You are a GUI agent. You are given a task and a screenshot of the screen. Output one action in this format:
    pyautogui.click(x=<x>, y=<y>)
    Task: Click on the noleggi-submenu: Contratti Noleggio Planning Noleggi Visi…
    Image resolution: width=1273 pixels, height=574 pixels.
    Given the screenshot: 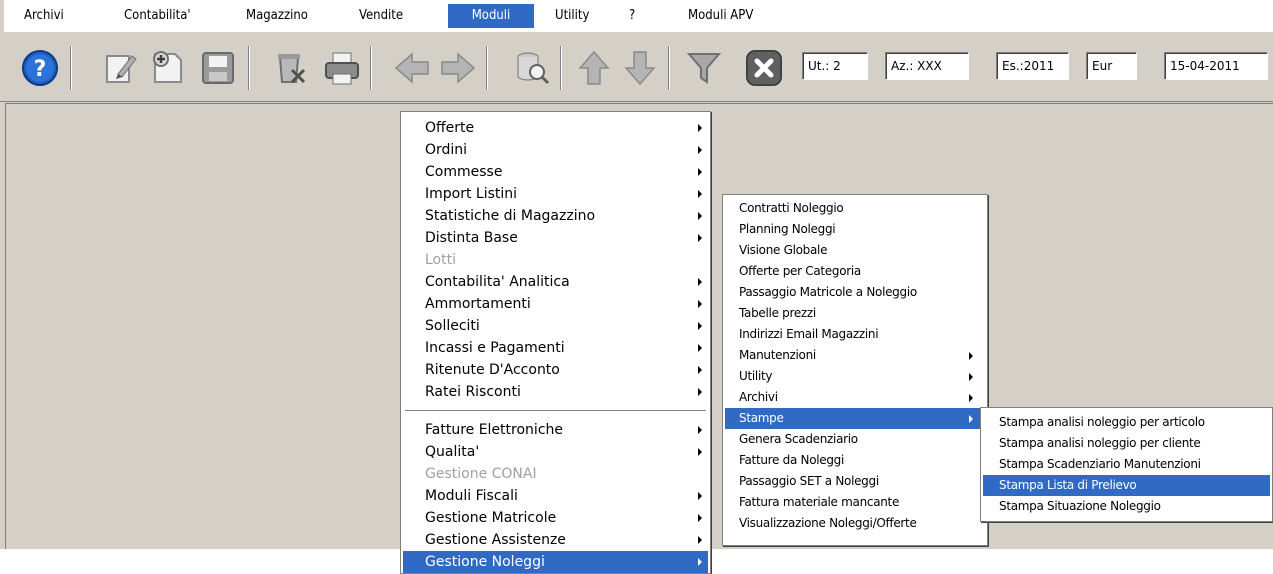 What is the action you would take?
    pyautogui.click(x=855, y=370)
    